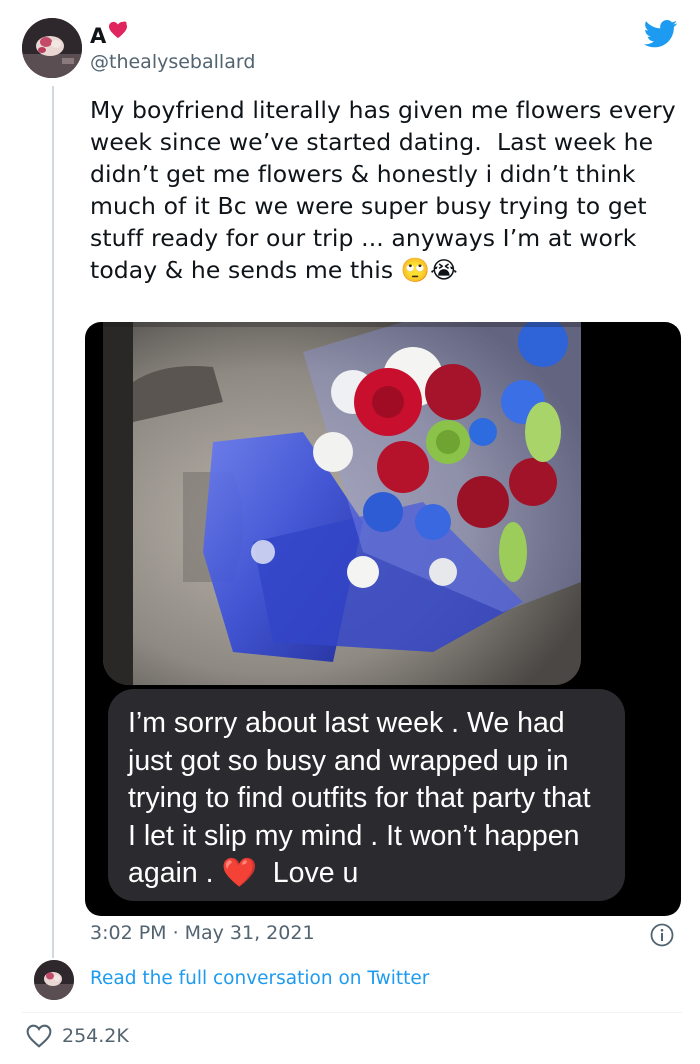 Image resolution: width=700 pixels, height=1064 pixels. I want to click on author-avatar, so click(52, 48).